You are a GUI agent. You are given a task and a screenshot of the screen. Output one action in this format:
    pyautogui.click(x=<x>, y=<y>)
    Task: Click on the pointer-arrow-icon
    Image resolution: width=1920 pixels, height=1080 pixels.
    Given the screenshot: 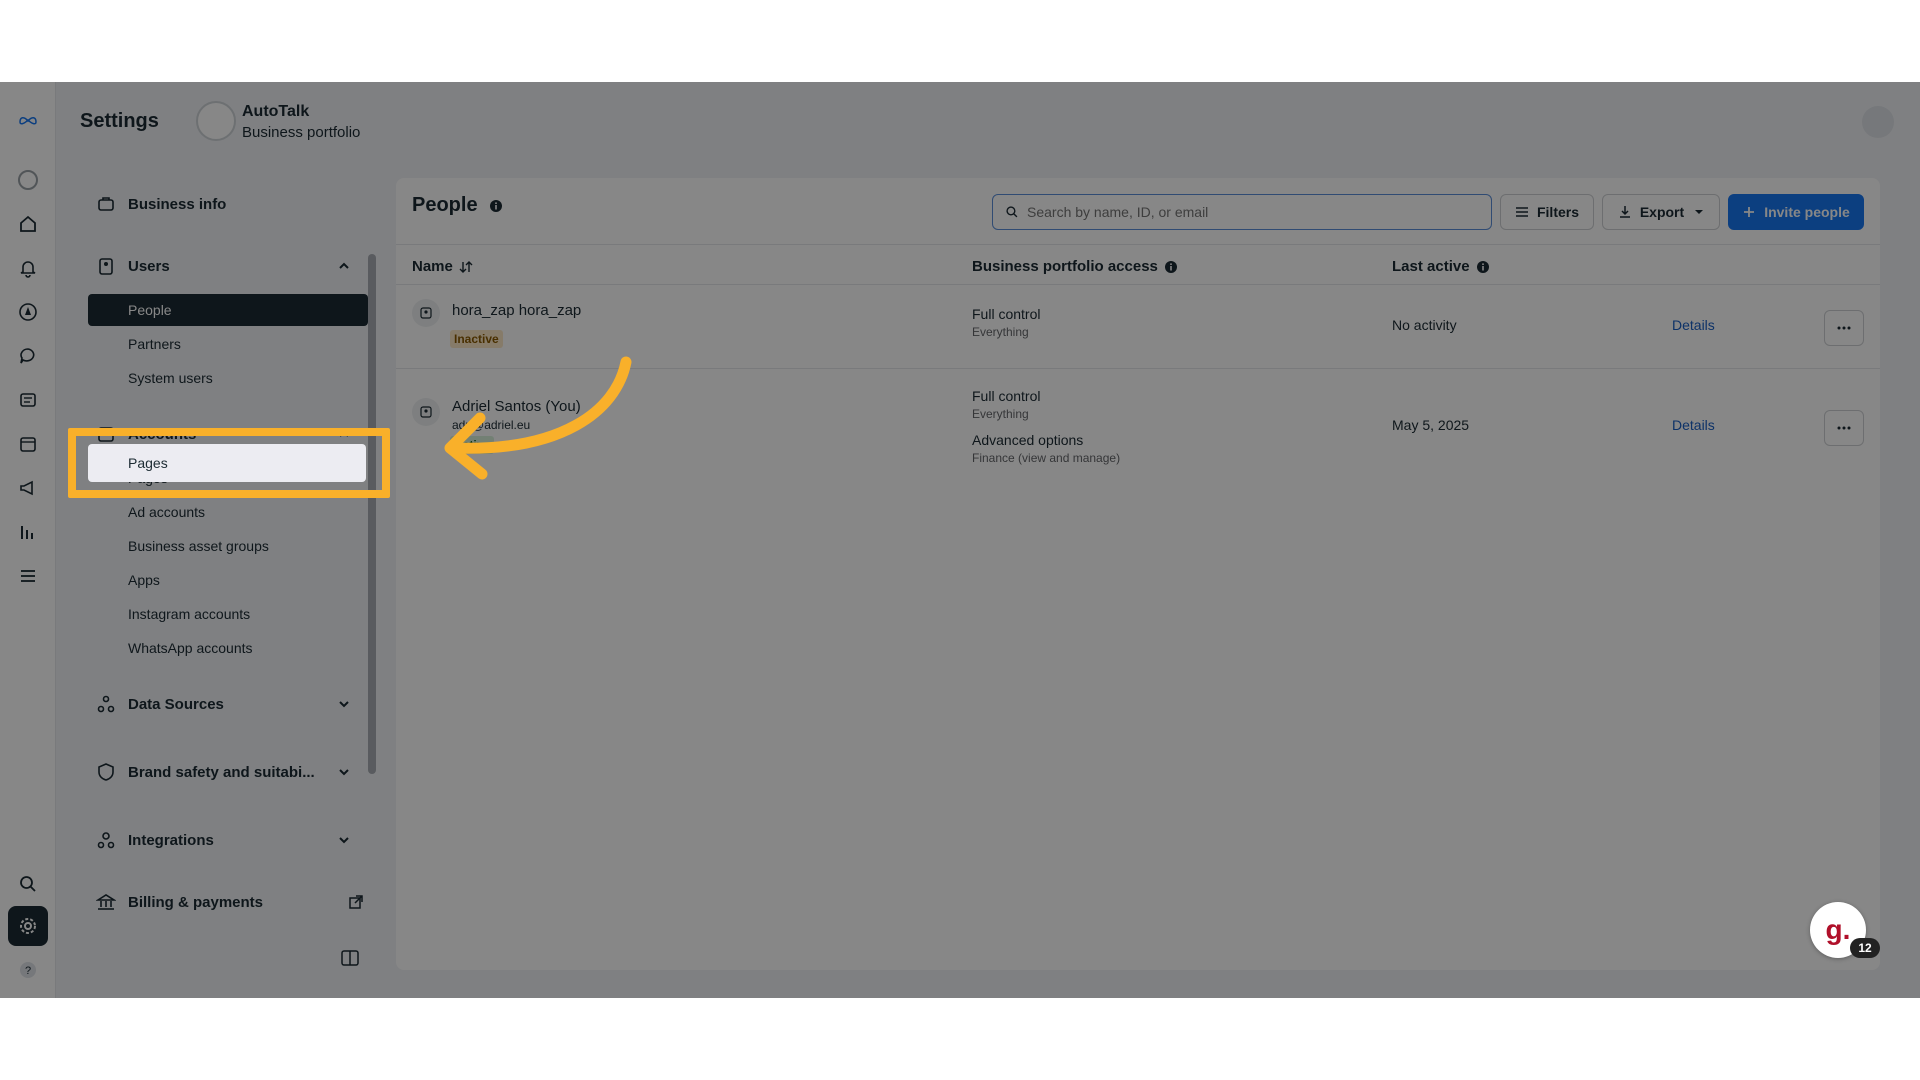 What is the action you would take?
    pyautogui.click(x=538, y=418)
    